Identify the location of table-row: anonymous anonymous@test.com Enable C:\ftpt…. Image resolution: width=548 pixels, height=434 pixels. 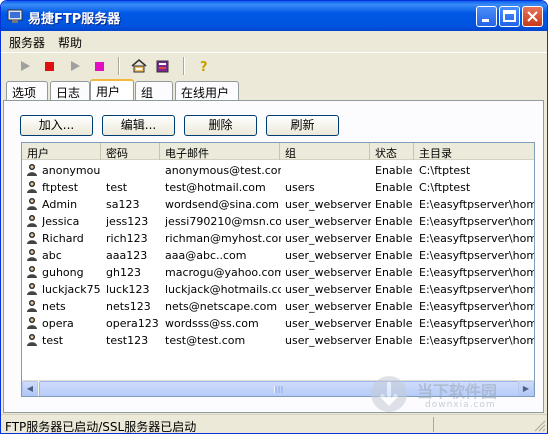
(278, 170).